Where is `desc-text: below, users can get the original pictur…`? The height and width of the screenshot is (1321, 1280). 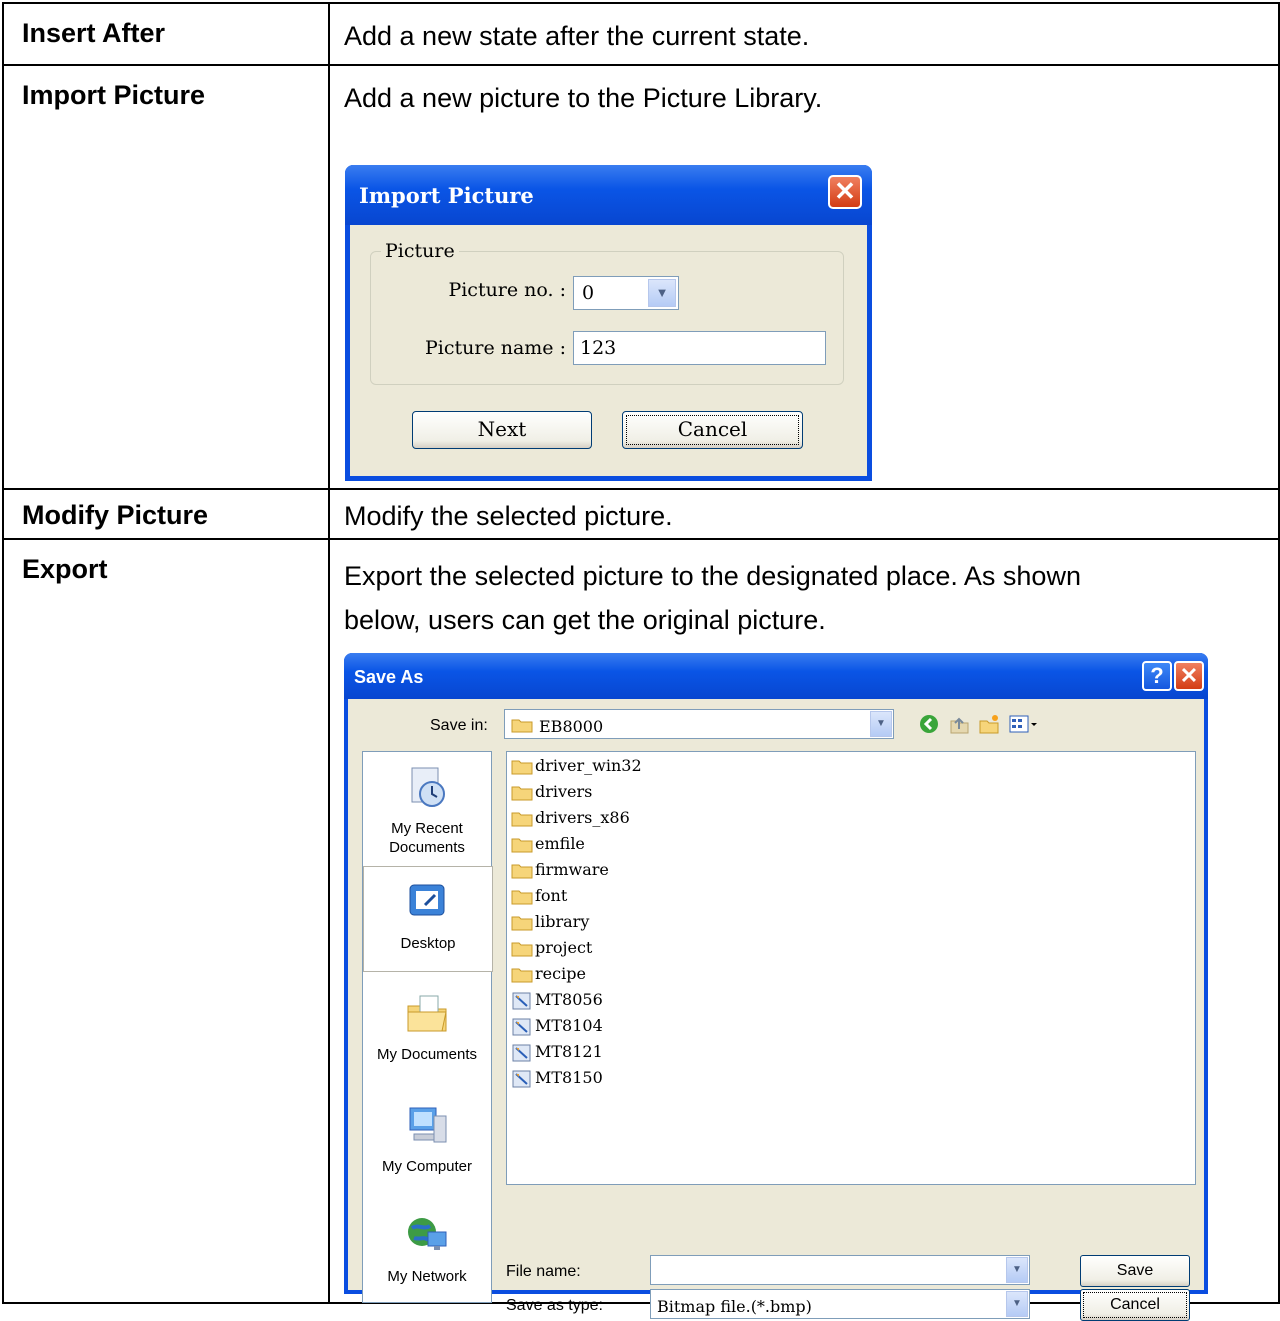 desc-text: below, users can get the original pictur… is located at coordinates (585, 620).